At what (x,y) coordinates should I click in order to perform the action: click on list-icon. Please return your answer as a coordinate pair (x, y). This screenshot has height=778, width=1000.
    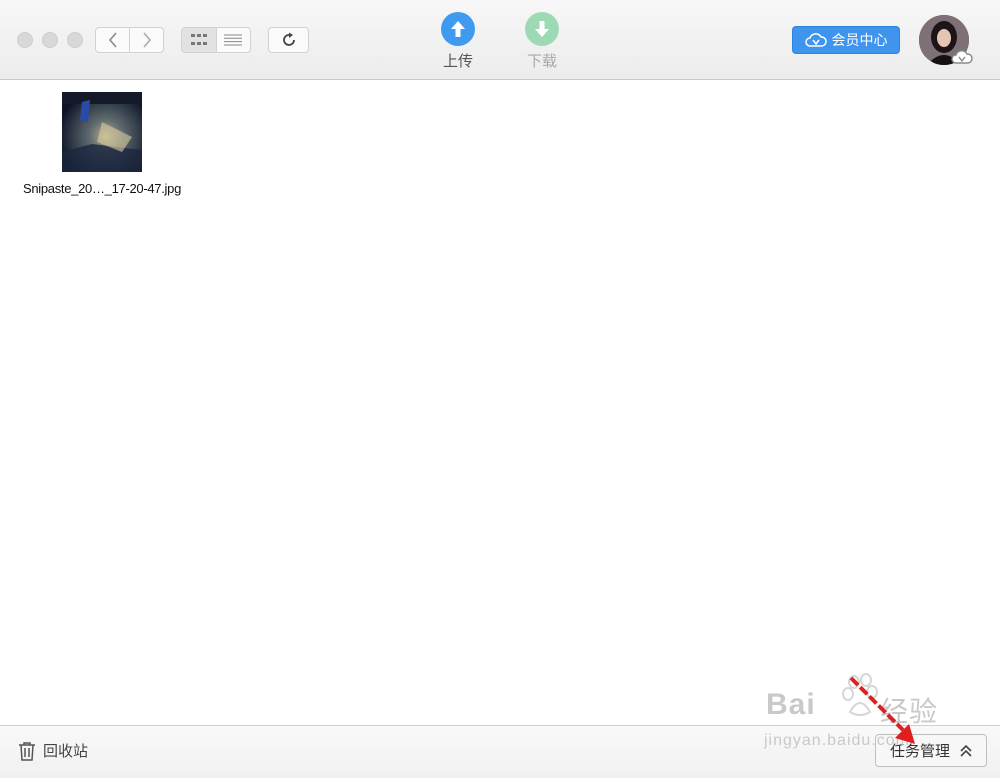
    Looking at the image, I should click on (233, 40).